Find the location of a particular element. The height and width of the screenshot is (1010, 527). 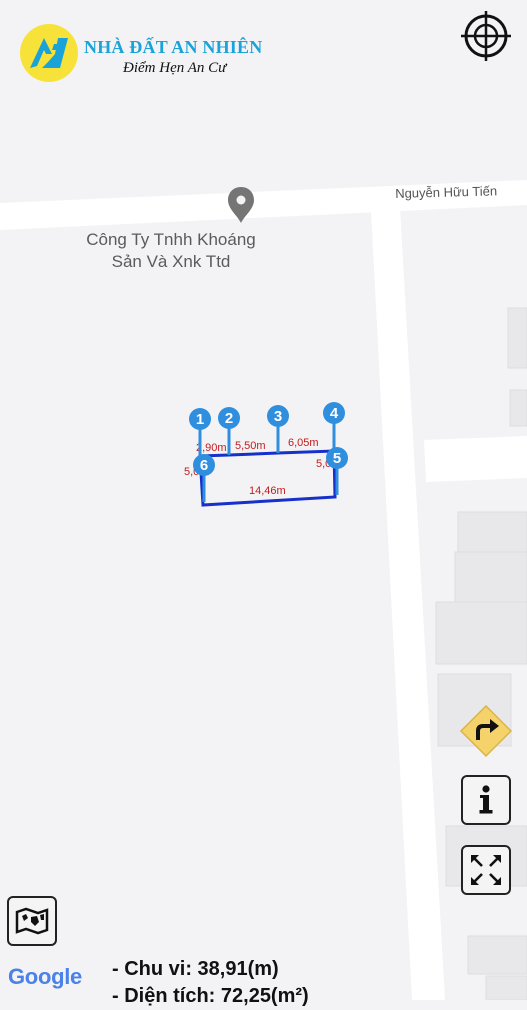

info-button is located at coordinates (486, 800).